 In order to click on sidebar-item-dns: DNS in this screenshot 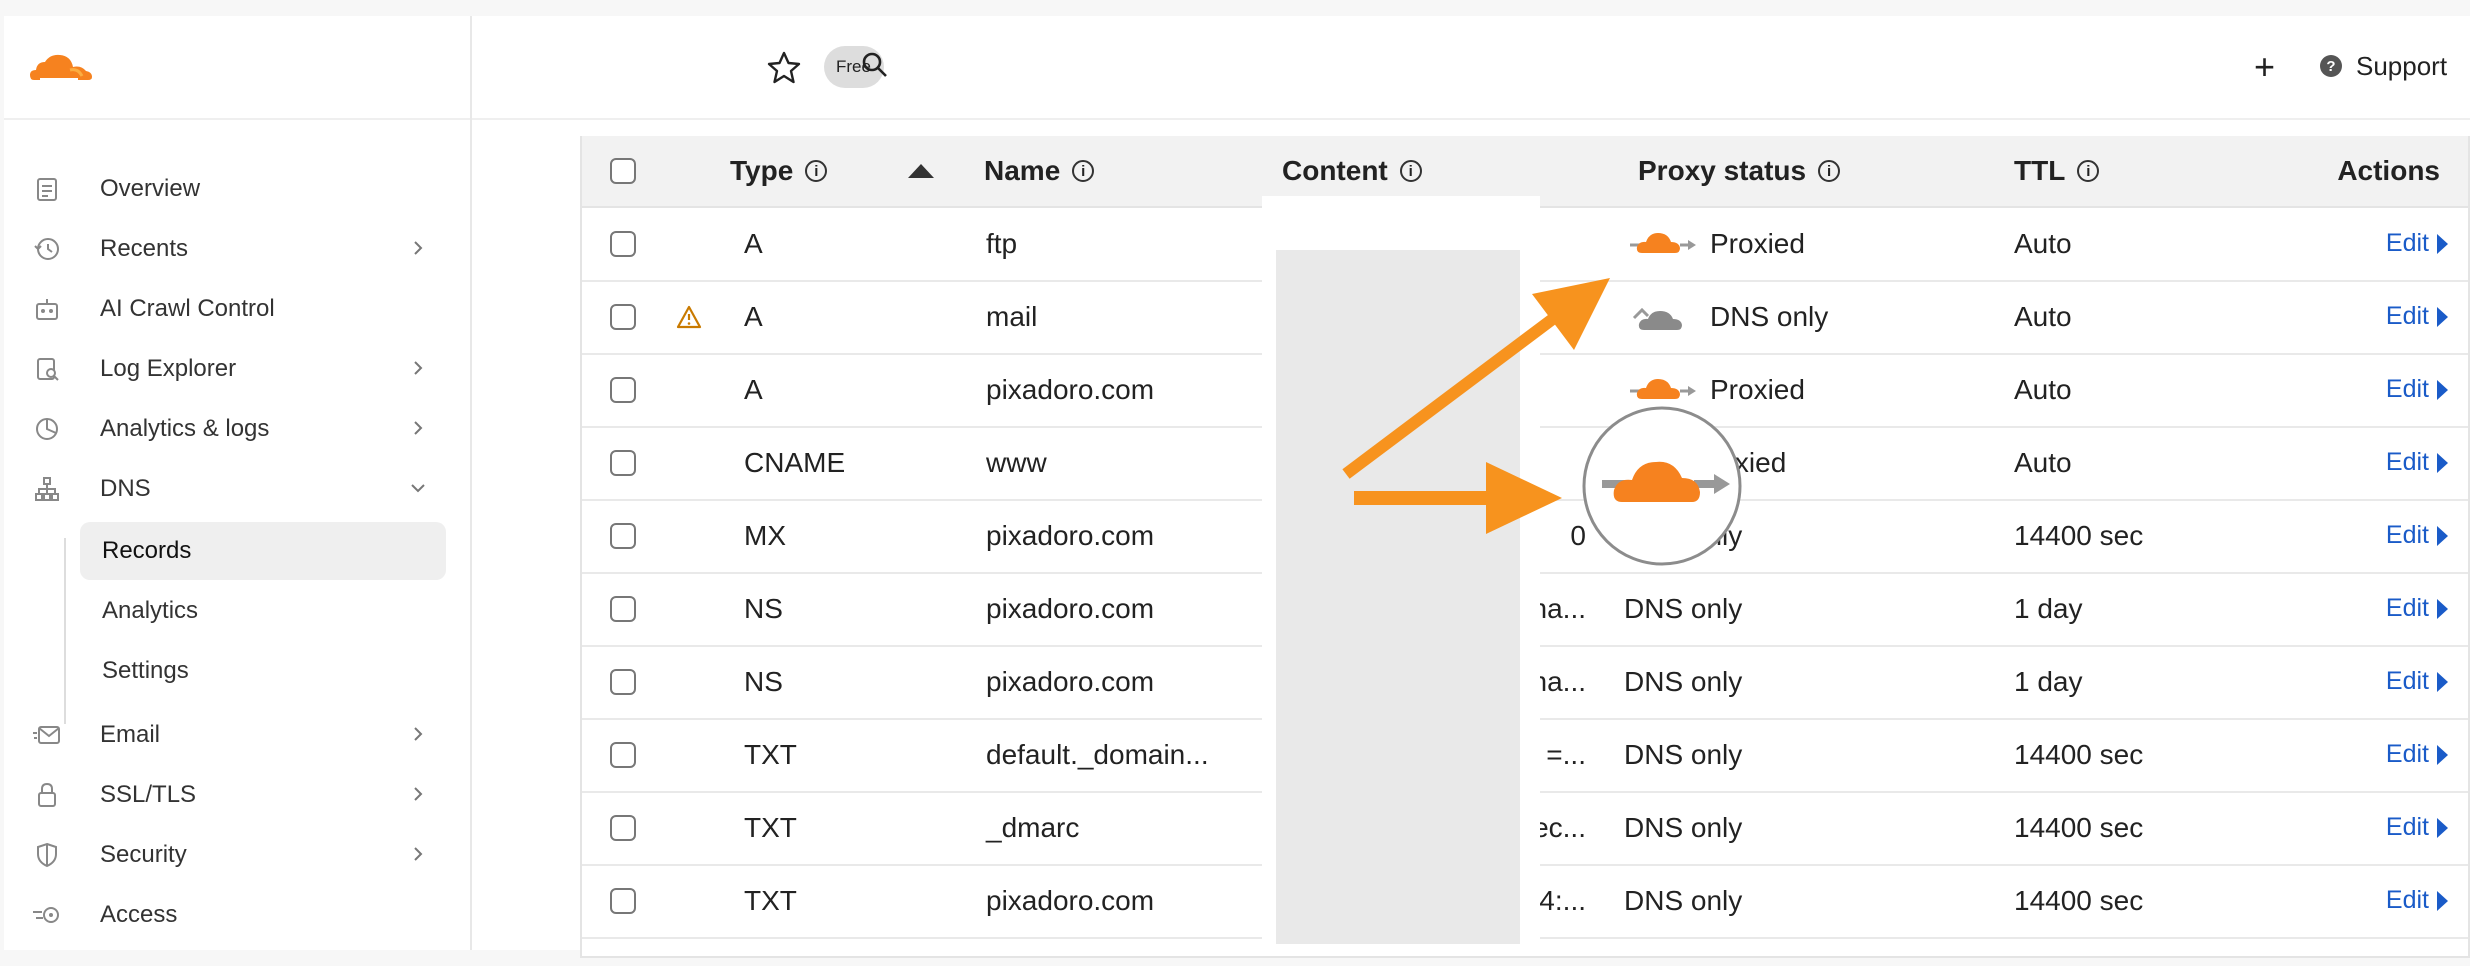, I will do `click(238, 489)`.